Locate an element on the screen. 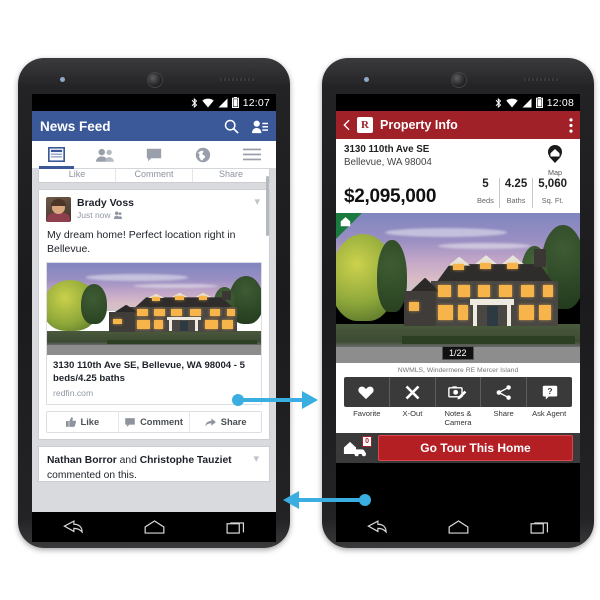  share-label: Share is located at coordinates (233, 422).